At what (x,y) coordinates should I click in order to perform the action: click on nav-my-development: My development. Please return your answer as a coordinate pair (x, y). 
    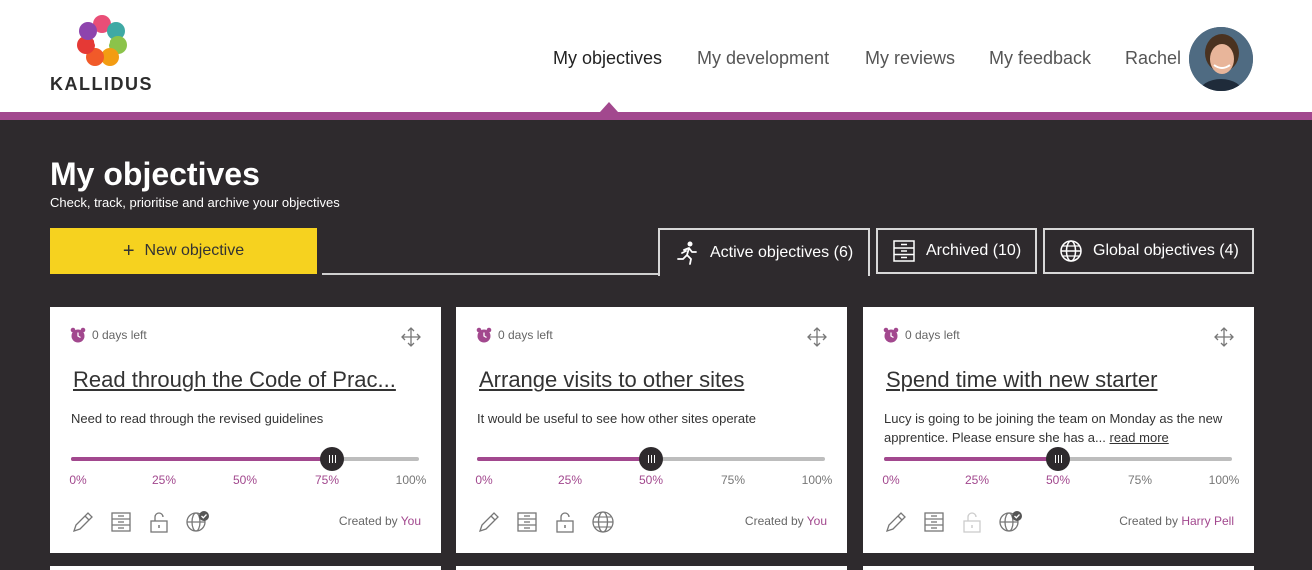
    Looking at the image, I should click on (763, 58).